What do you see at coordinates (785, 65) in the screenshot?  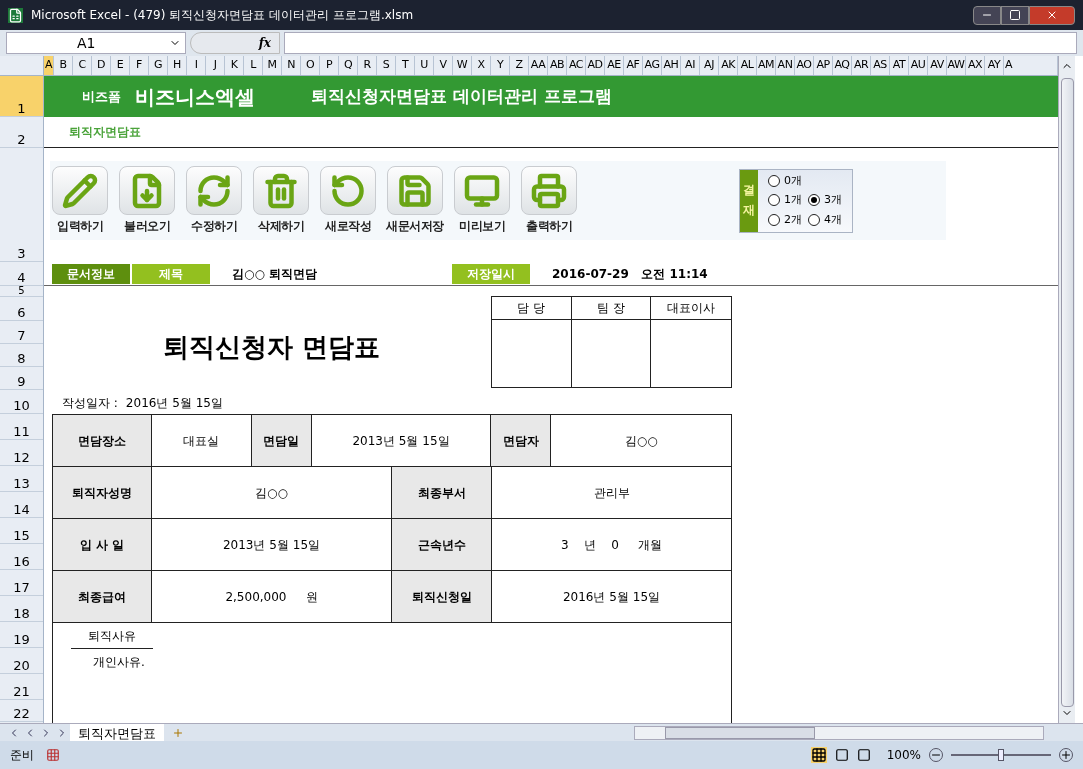 I see `column-header: AN` at bounding box center [785, 65].